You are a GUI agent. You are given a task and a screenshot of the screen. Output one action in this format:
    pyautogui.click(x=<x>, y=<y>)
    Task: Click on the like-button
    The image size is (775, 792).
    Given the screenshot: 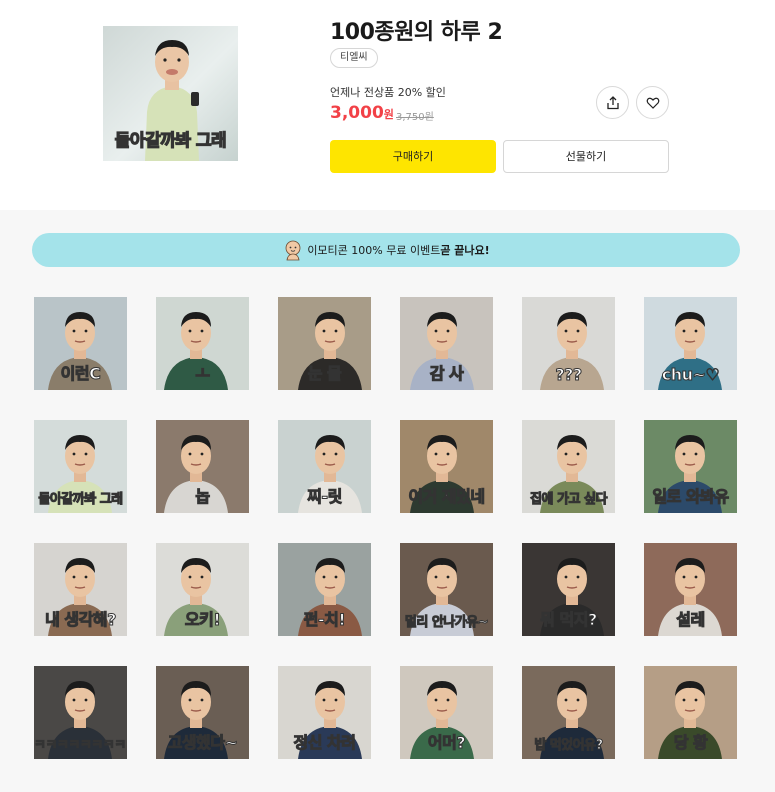 What is the action you would take?
    pyautogui.click(x=652, y=102)
    